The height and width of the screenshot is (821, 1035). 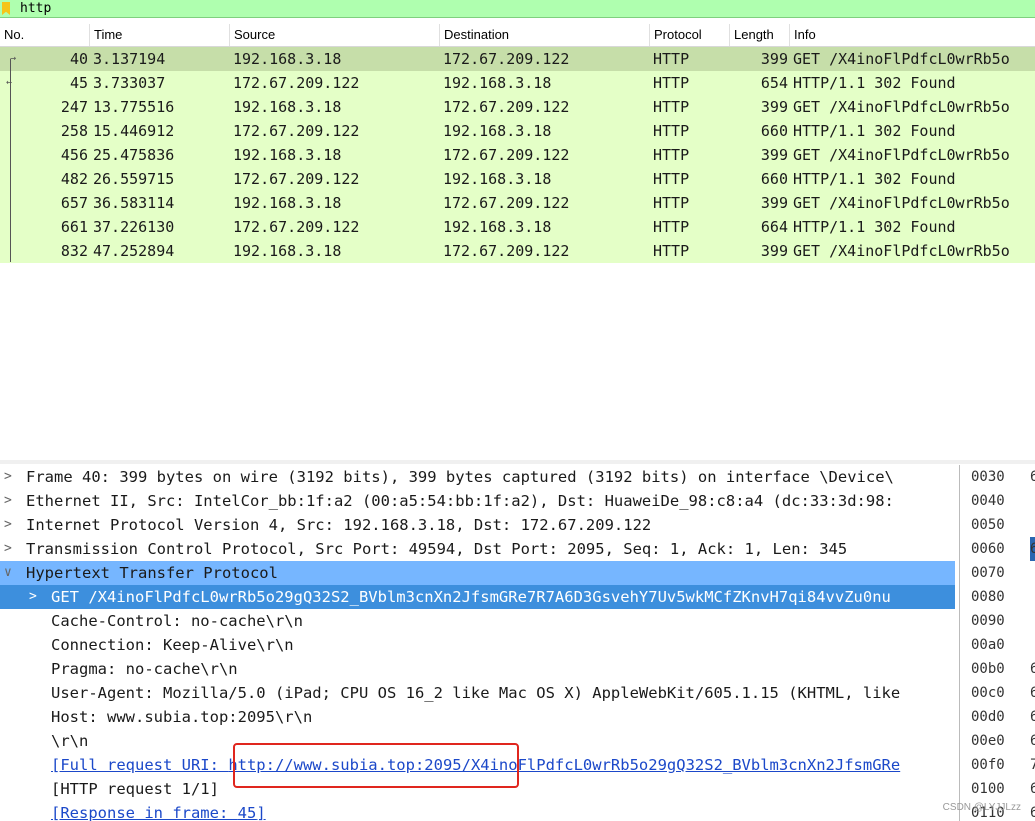 What do you see at coordinates (129, 59) in the screenshot?
I see `packet-cell-time: 3.137194` at bounding box center [129, 59].